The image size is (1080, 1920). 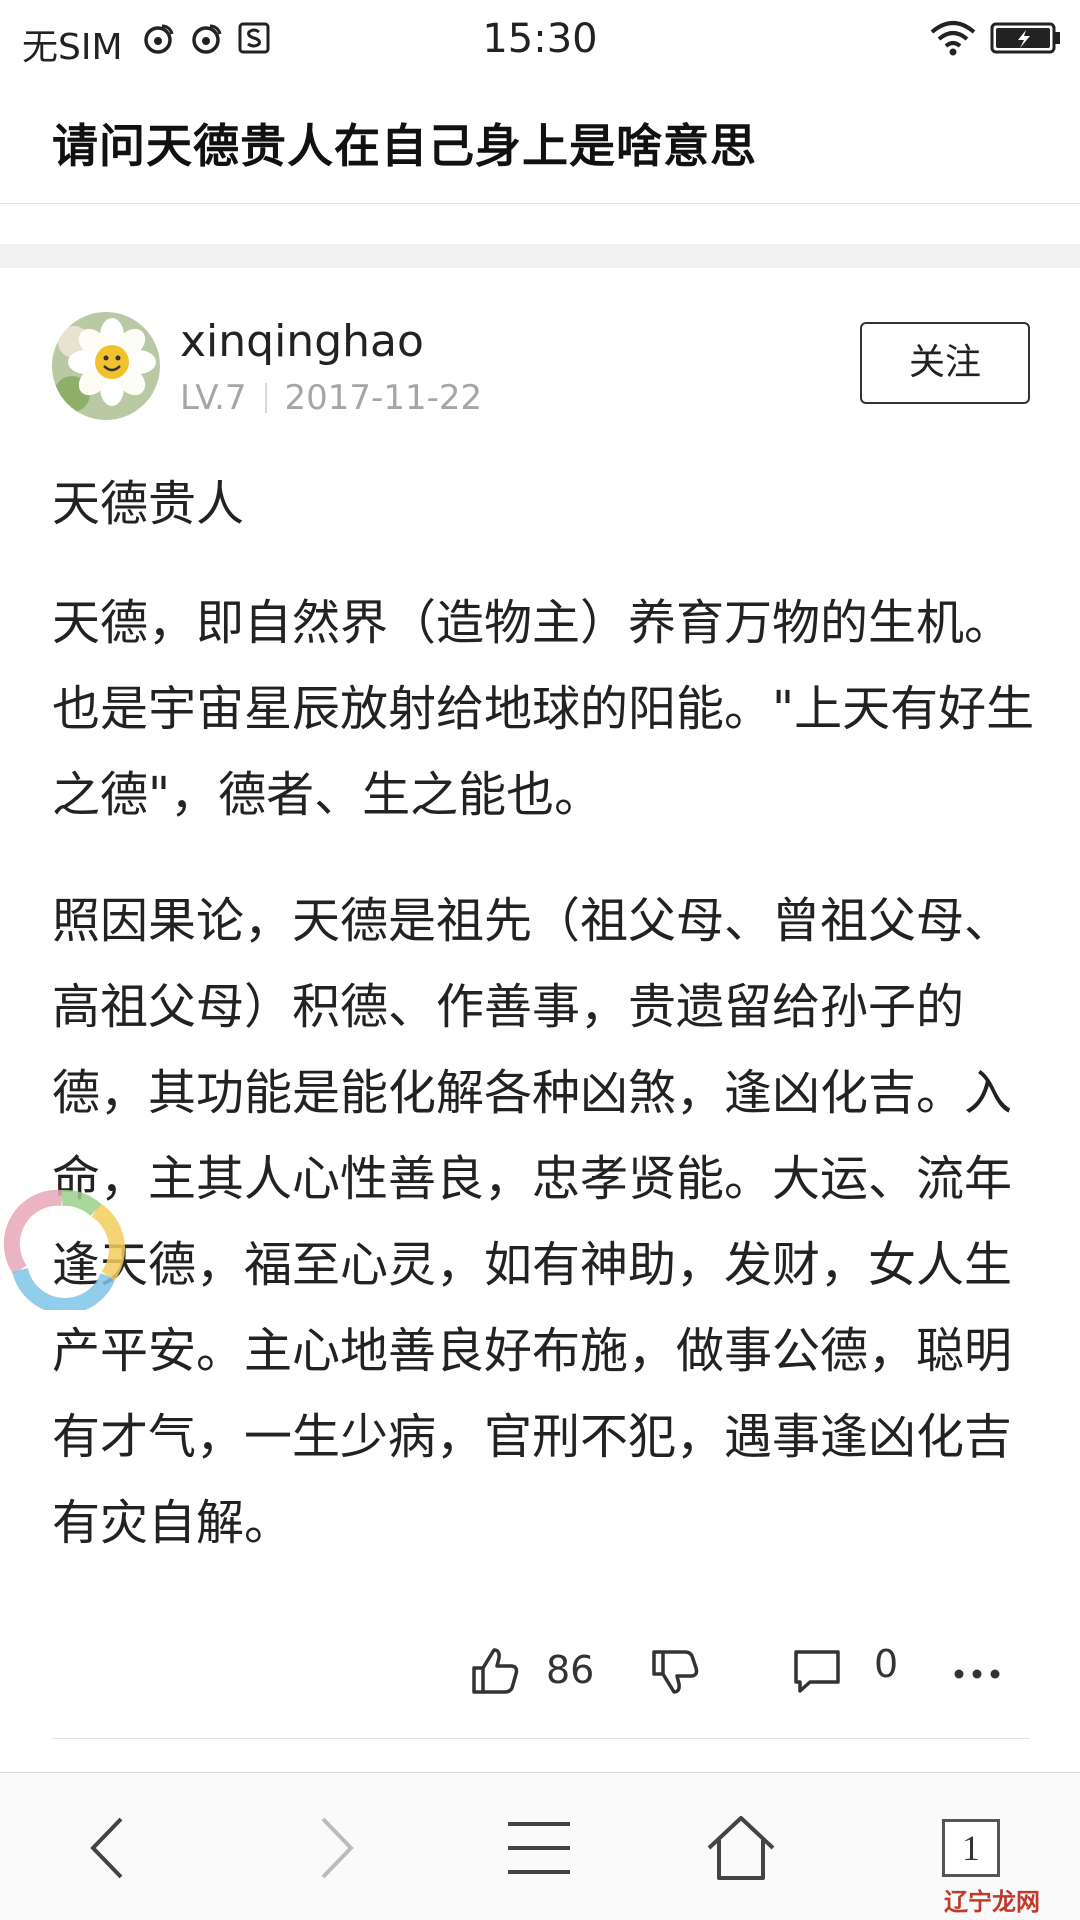 I want to click on meta-separator, so click(x=265, y=398).